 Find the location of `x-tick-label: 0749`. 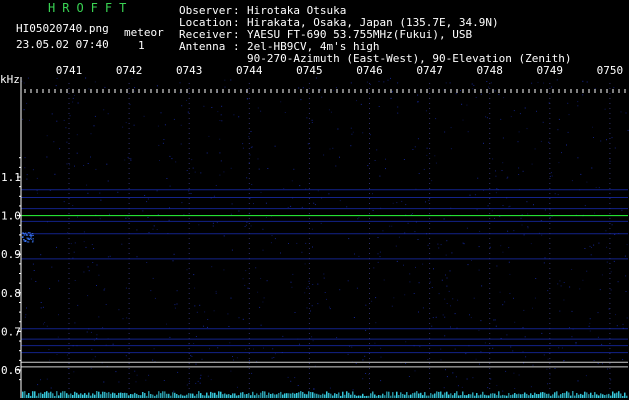

x-tick-label: 0749 is located at coordinates (550, 71).